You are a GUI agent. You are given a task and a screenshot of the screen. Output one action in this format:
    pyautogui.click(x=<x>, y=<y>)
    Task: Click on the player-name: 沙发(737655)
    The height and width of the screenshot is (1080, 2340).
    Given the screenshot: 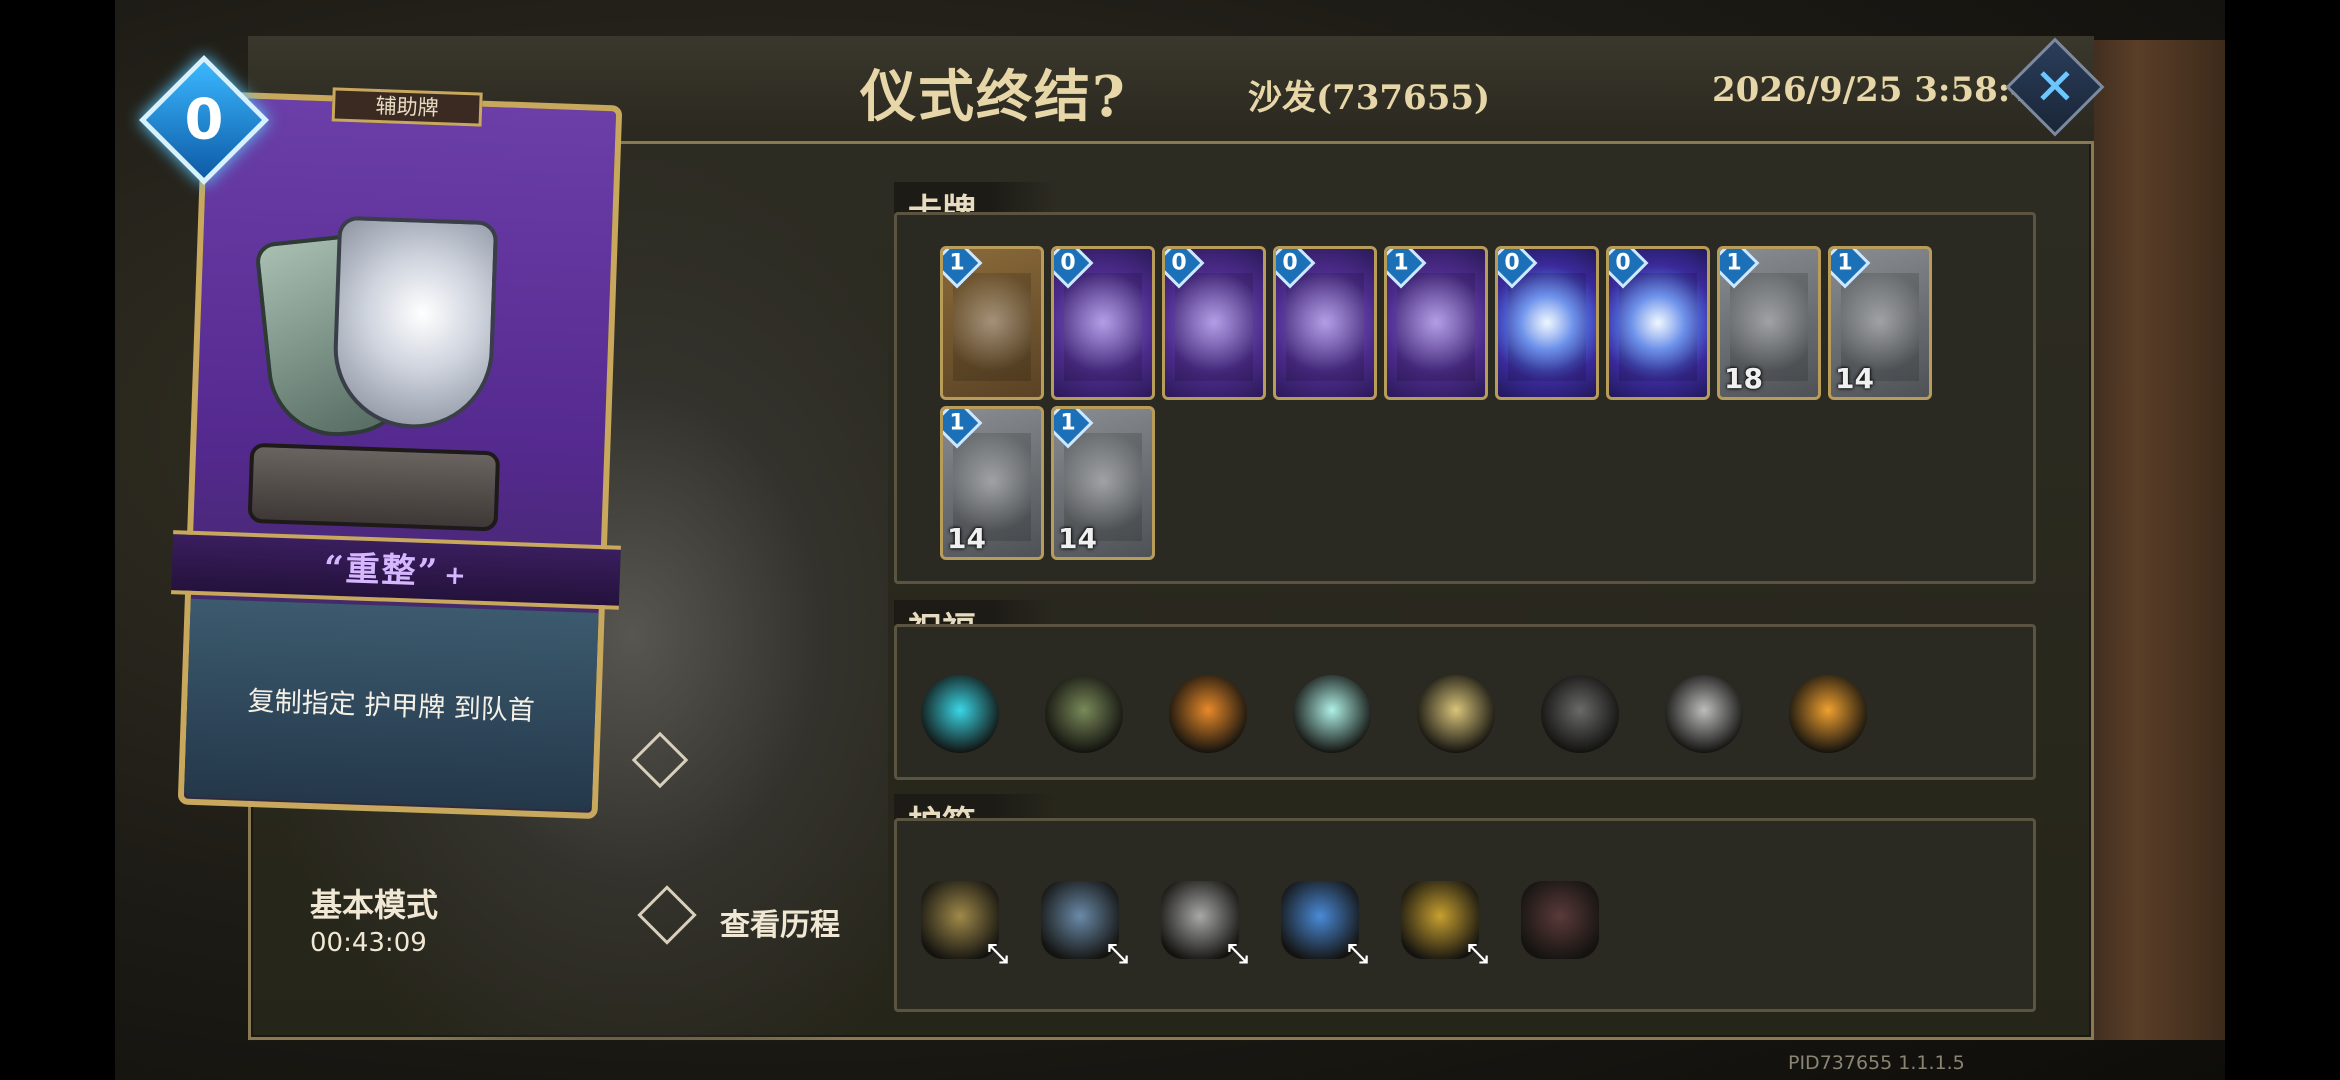 What is the action you would take?
    pyautogui.click(x=1369, y=98)
    